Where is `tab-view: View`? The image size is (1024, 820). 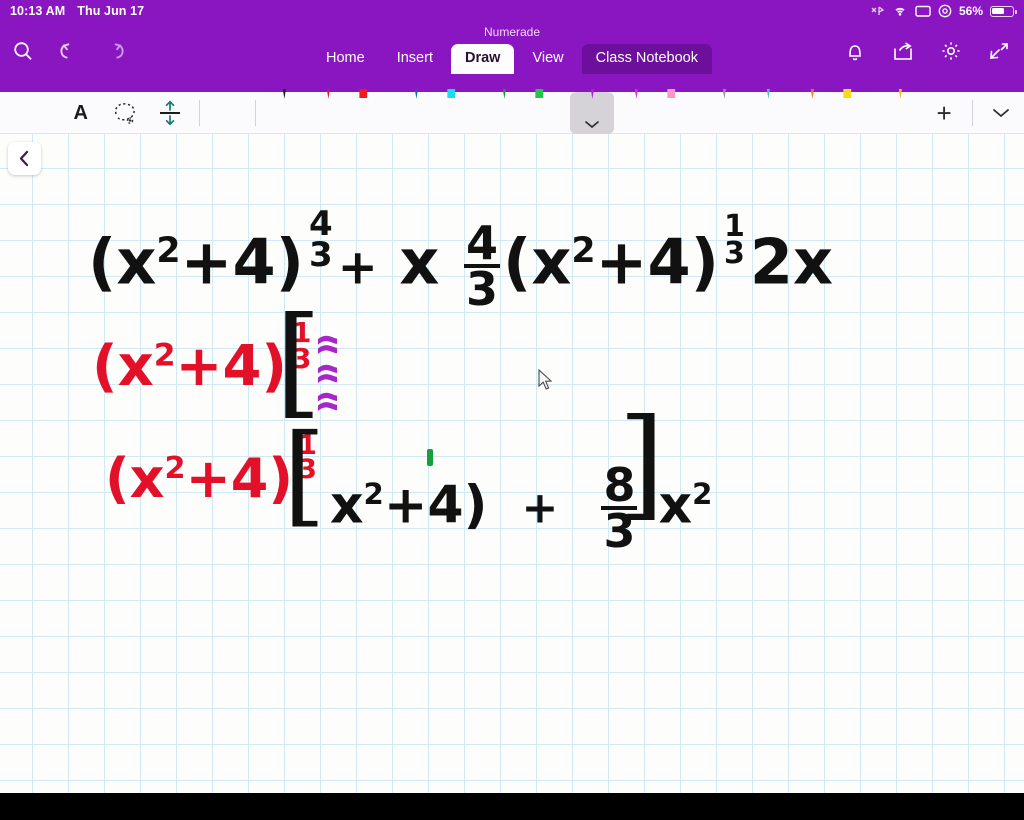
tab-view: View is located at coordinates (547, 59).